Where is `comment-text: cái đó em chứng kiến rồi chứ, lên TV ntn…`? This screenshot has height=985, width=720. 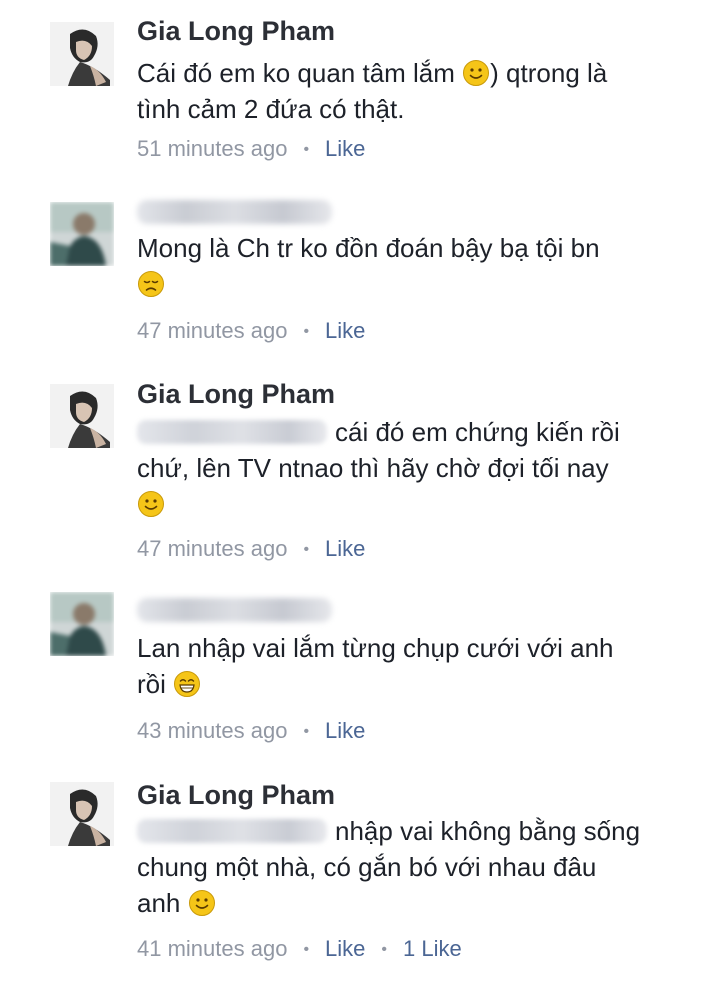
comment-text: cái đó em chứng kiến rồi chứ, lên TV ntn… is located at coordinates (417, 468).